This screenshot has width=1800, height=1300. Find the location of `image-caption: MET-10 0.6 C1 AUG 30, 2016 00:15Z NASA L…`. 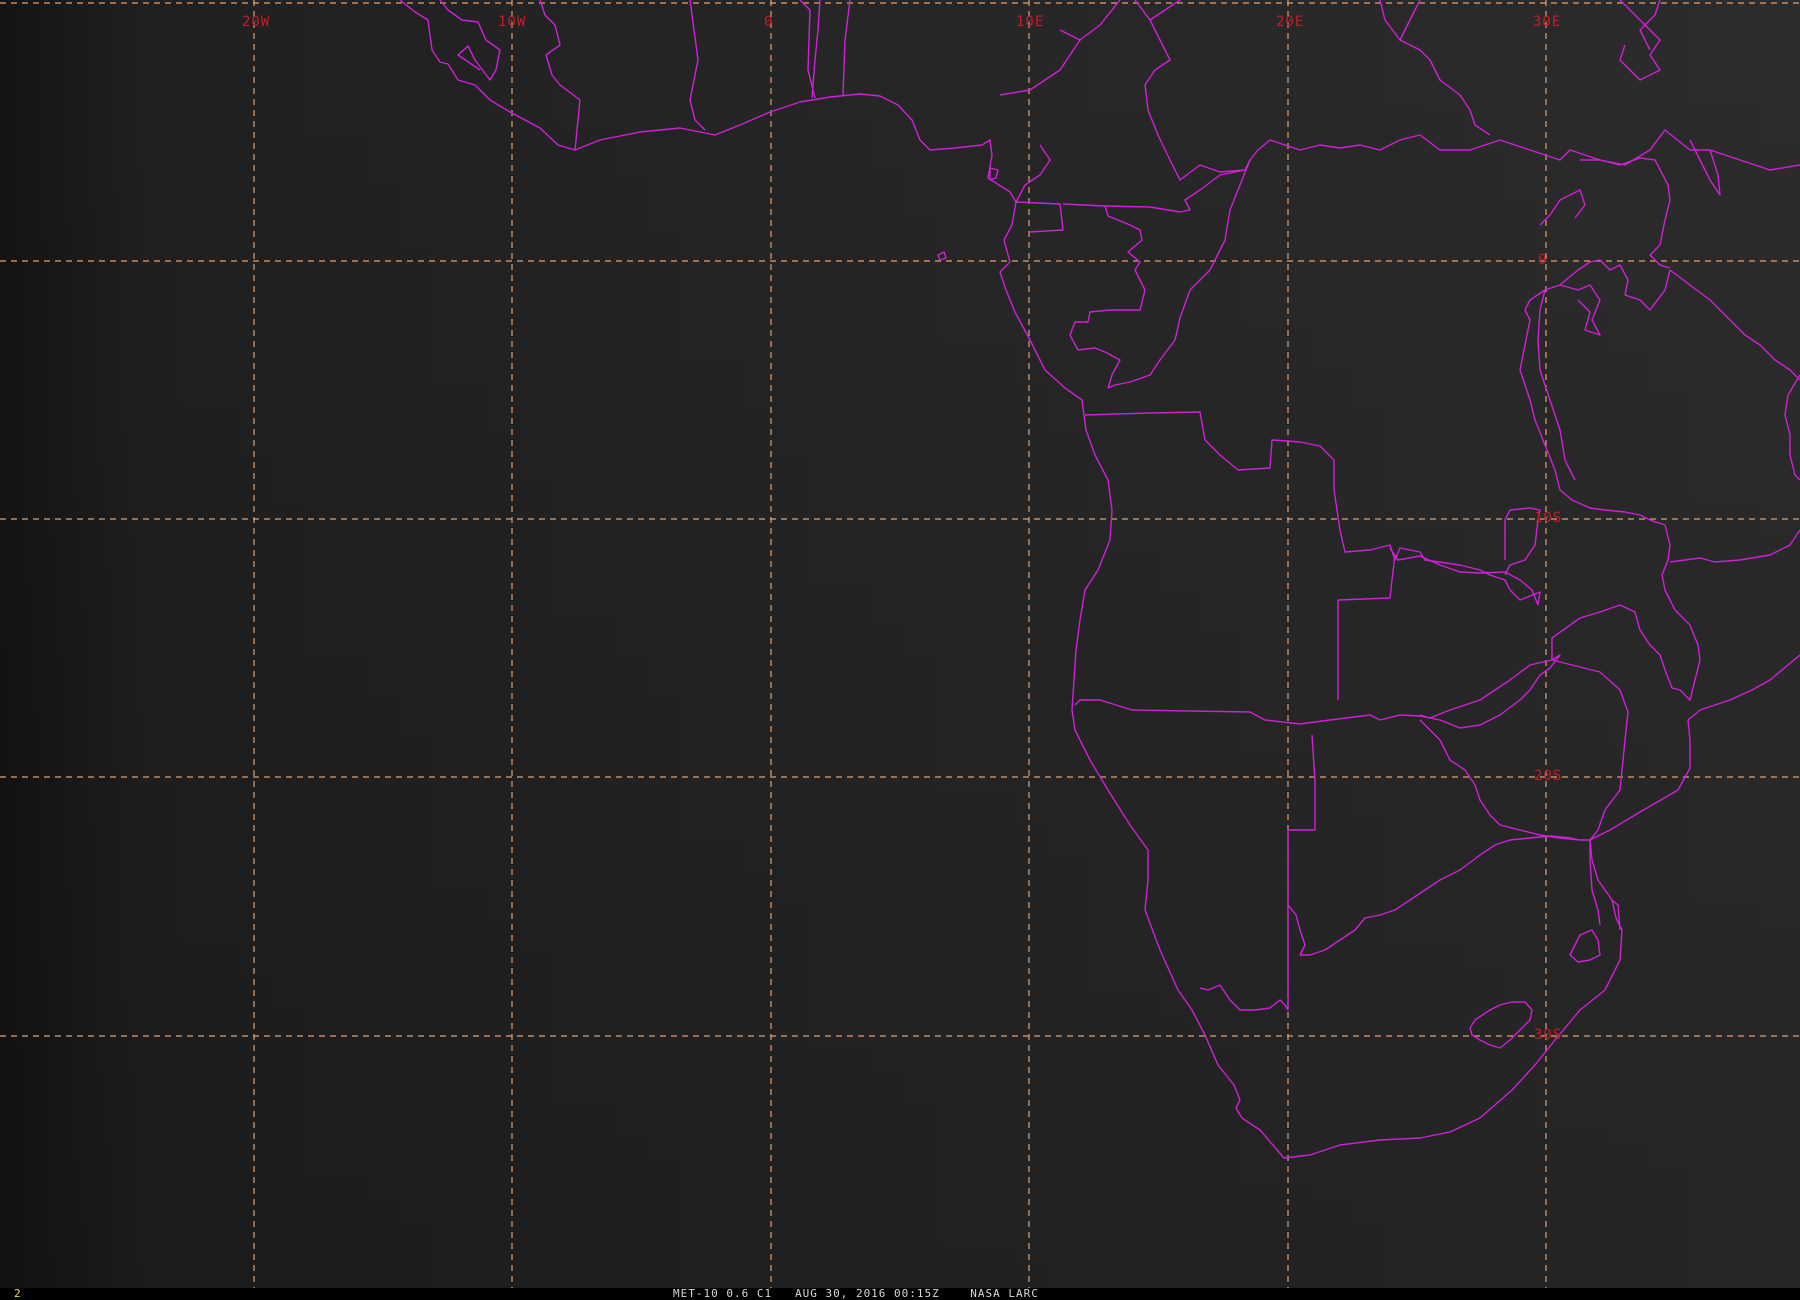

image-caption: MET-10 0.6 C1 AUG 30, 2016 00:15Z NASA L… is located at coordinates (856, 1293).